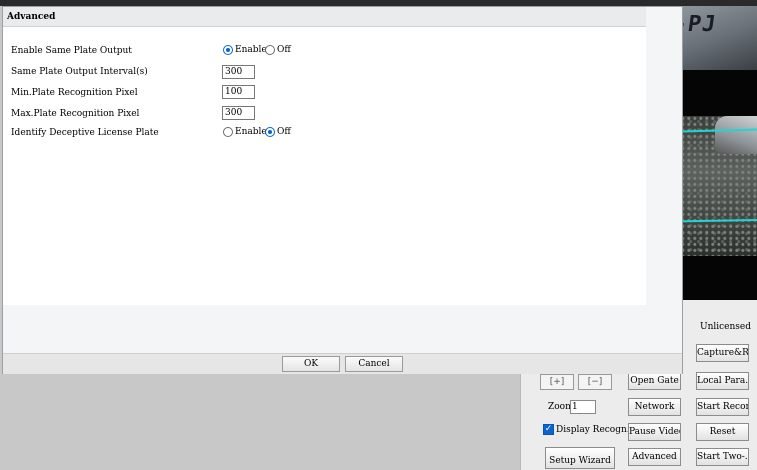 The image size is (757, 470). I want to click on vehicle-shape, so click(736, 135).